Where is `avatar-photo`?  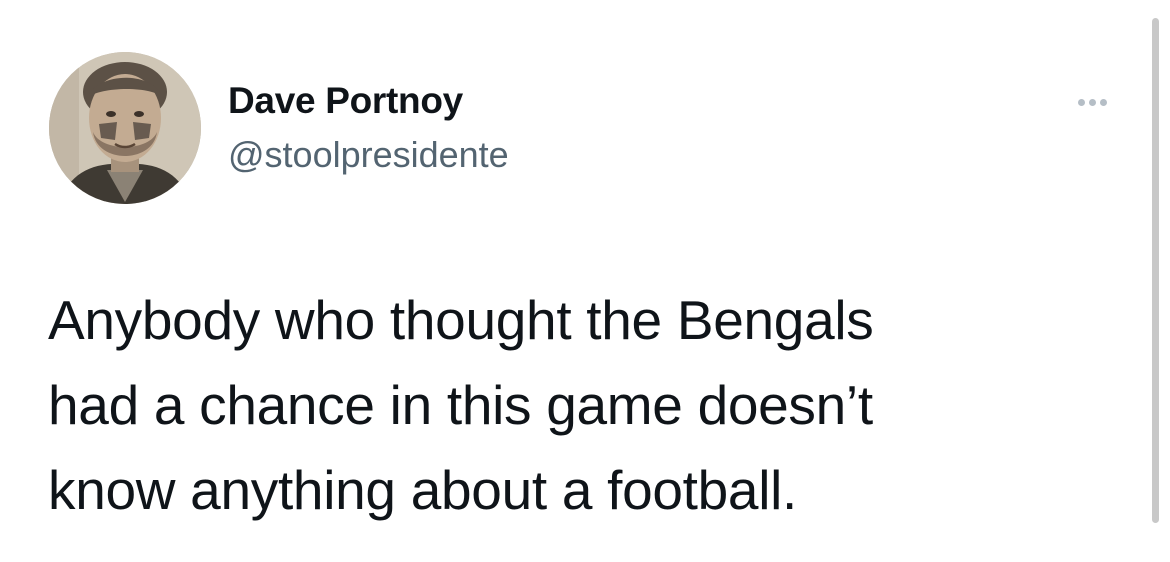
avatar-photo is located at coordinates (125, 128).